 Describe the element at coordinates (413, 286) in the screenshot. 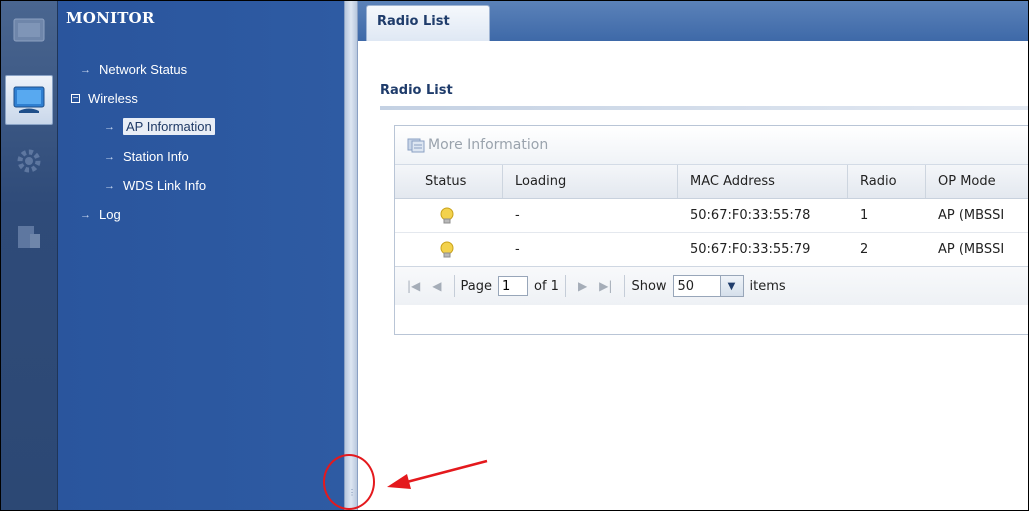

I see `first-page-icon: |◀` at that location.